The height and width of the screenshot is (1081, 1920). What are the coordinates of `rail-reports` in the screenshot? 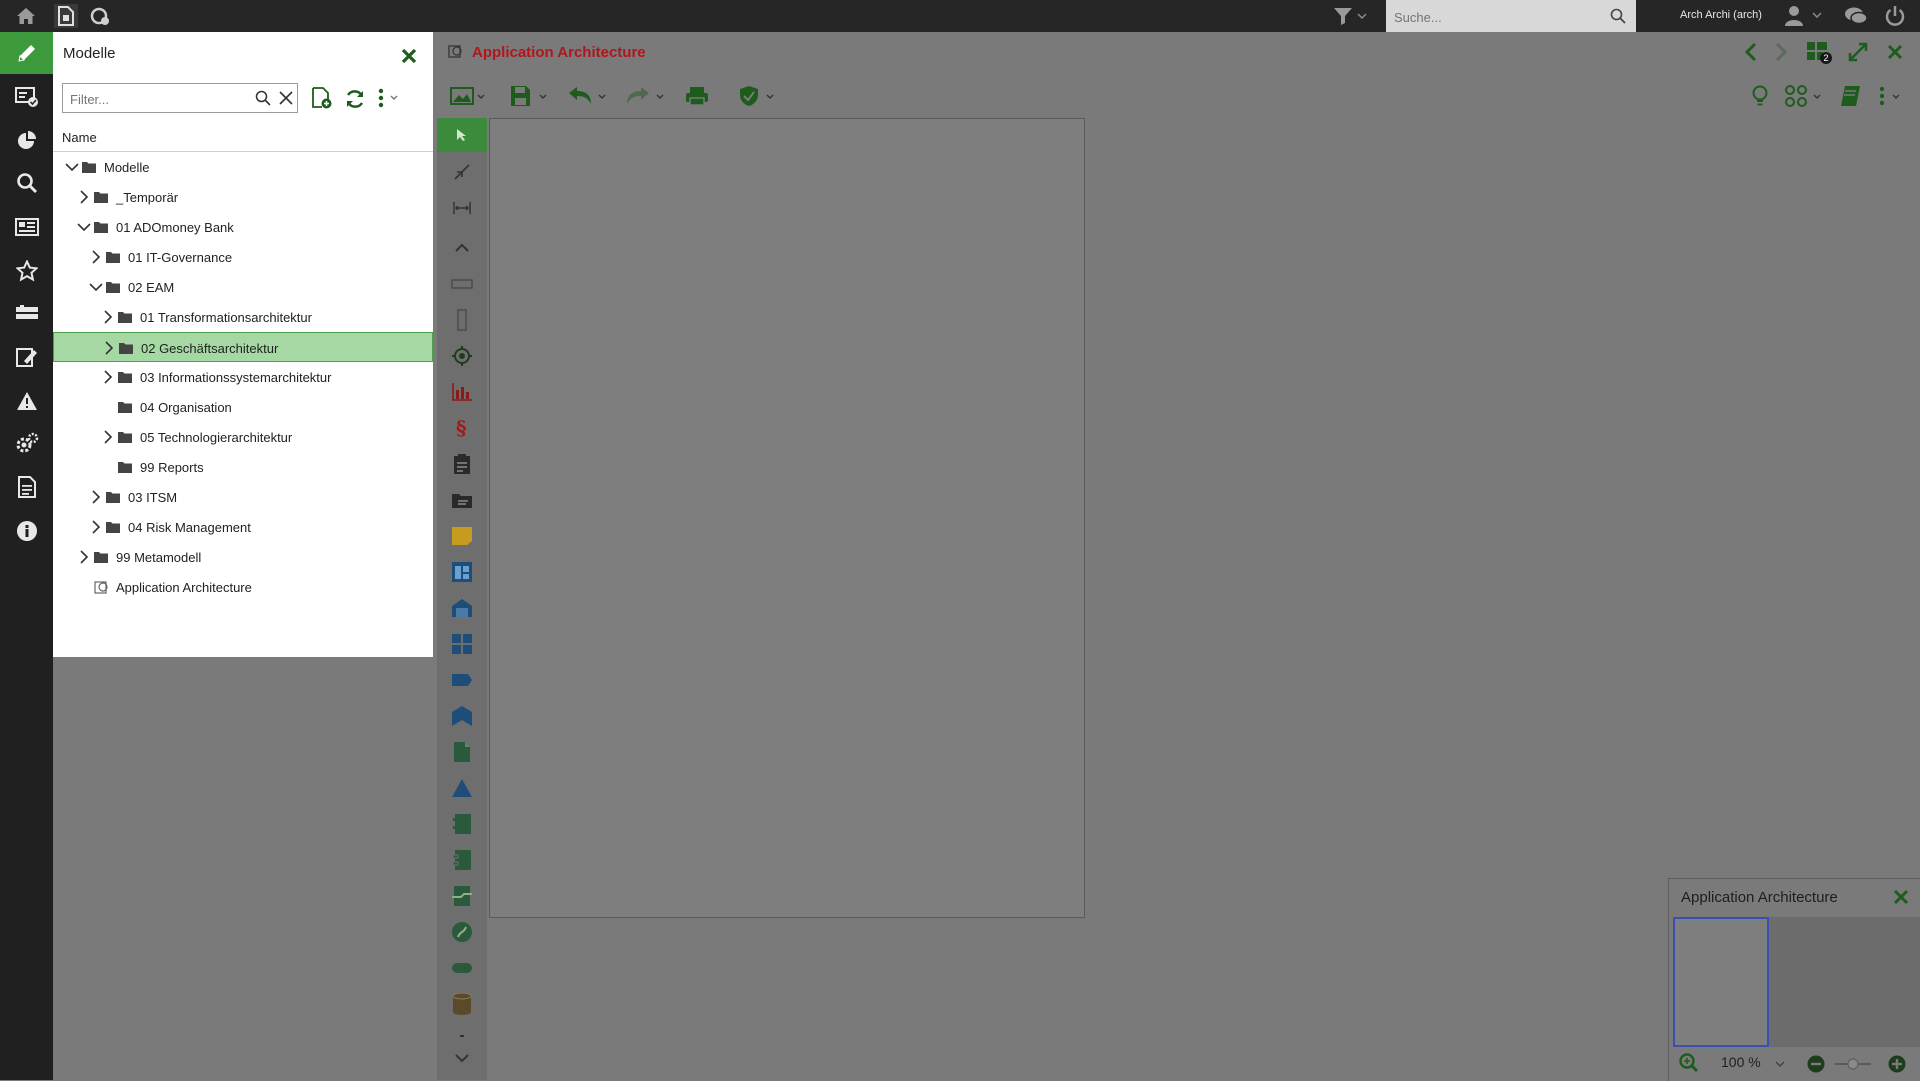 It's located at (26, 227).